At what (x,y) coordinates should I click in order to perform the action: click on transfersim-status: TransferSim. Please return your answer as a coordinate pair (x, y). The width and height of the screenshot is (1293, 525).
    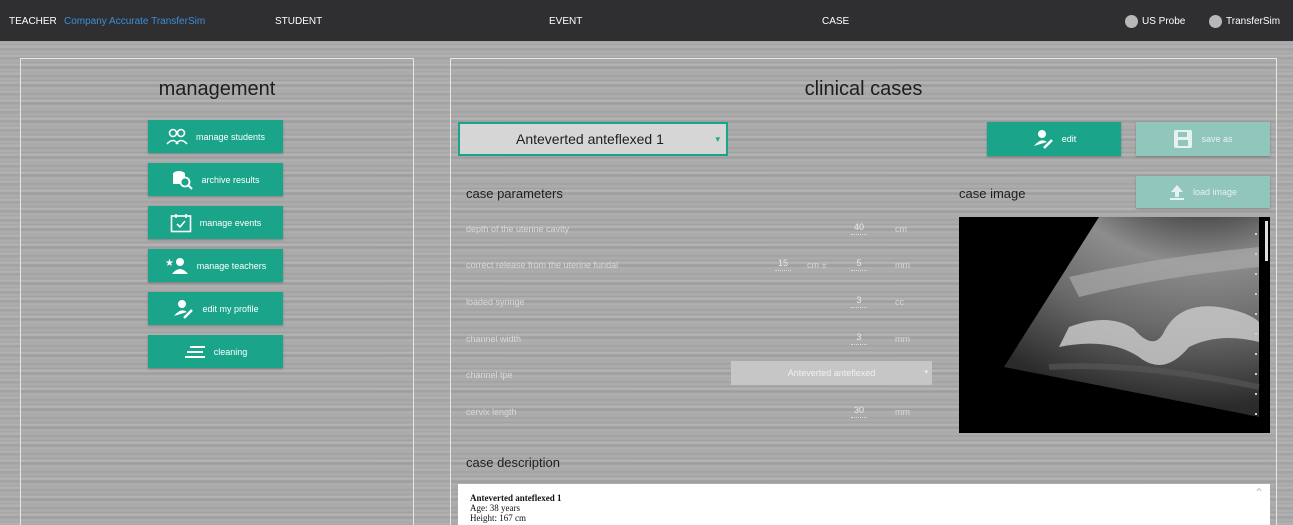
    Looking at the image, I should click on (1244, 21).